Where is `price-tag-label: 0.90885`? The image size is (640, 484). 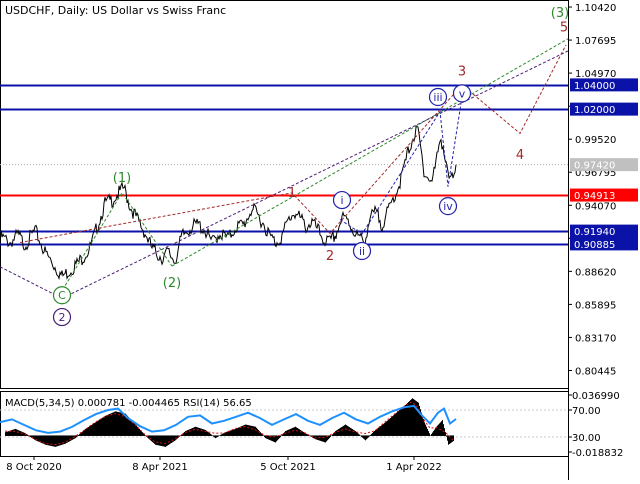
price-tag-label: 0.90885 is located at coordinates (594, 245).